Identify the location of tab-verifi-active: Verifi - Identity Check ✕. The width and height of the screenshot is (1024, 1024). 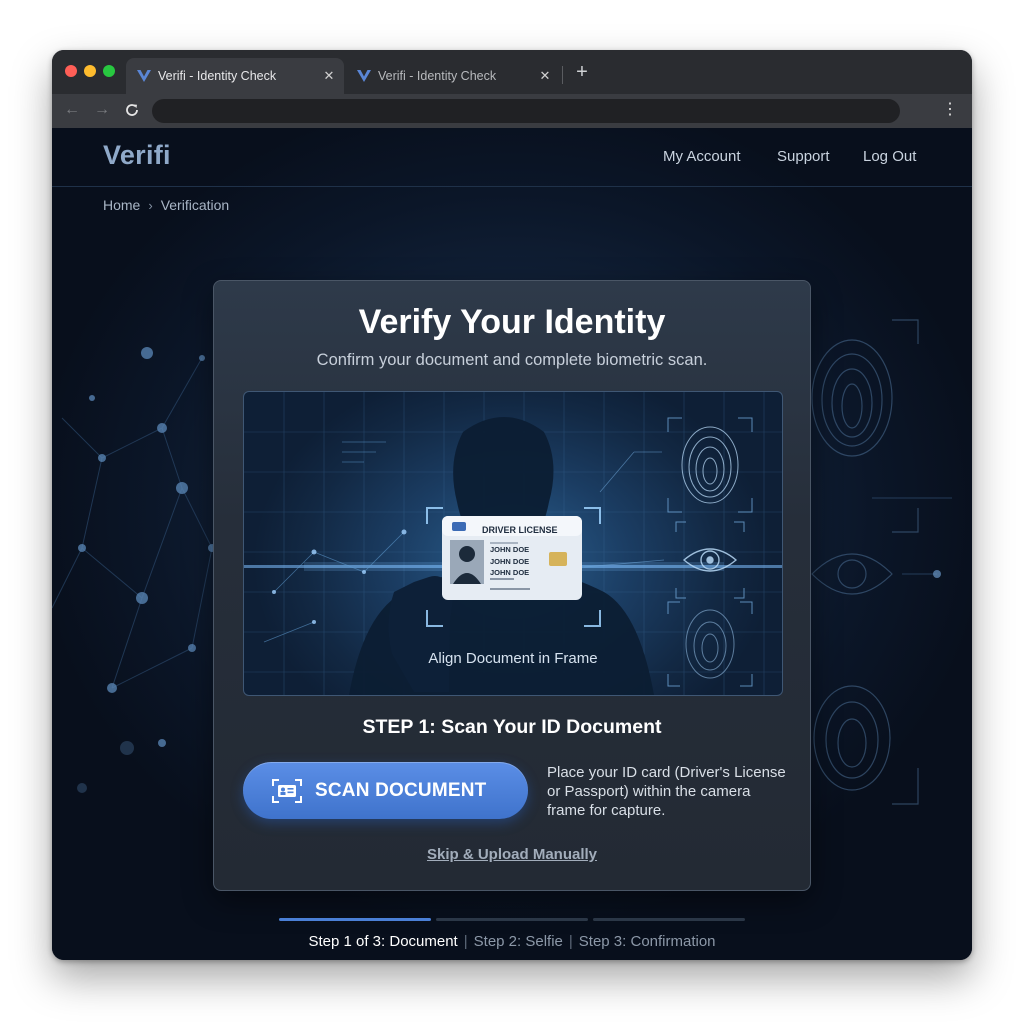
(235, 76).